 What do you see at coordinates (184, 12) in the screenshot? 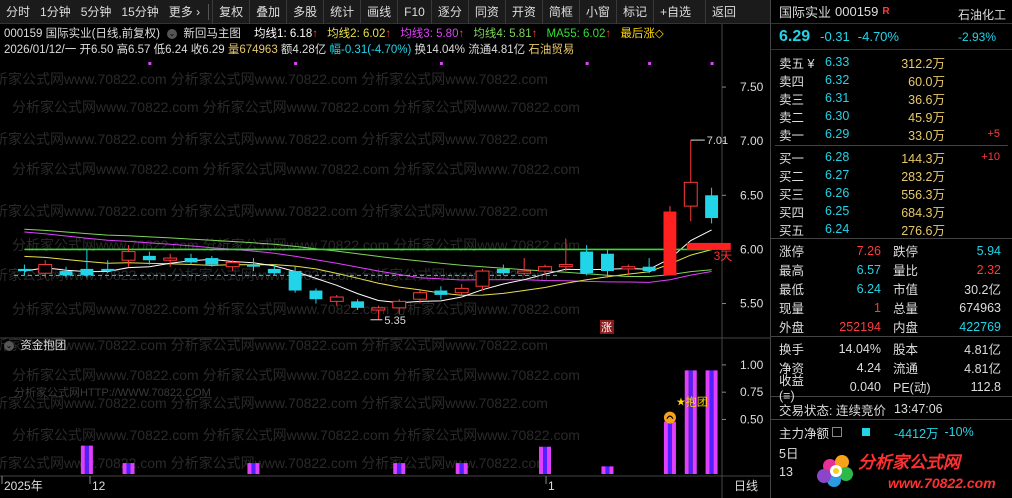
I see `period-tab: 更多 ›` at bounding box center [184, 12].